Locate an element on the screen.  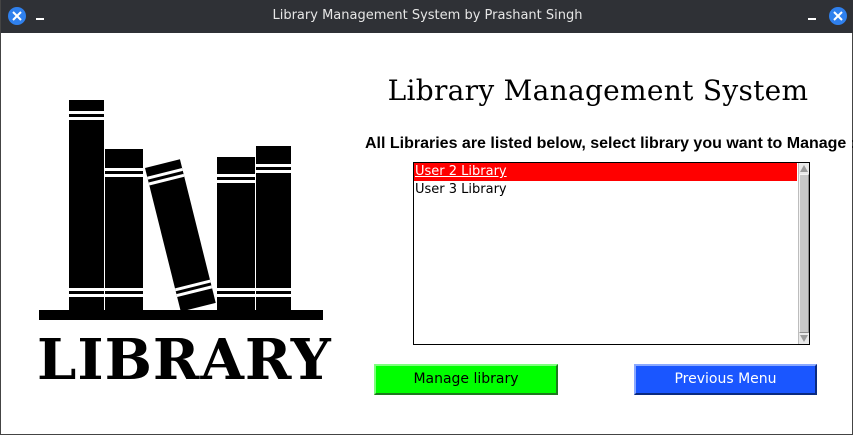
scroll-up-icon is located at coordinates (804, 168).